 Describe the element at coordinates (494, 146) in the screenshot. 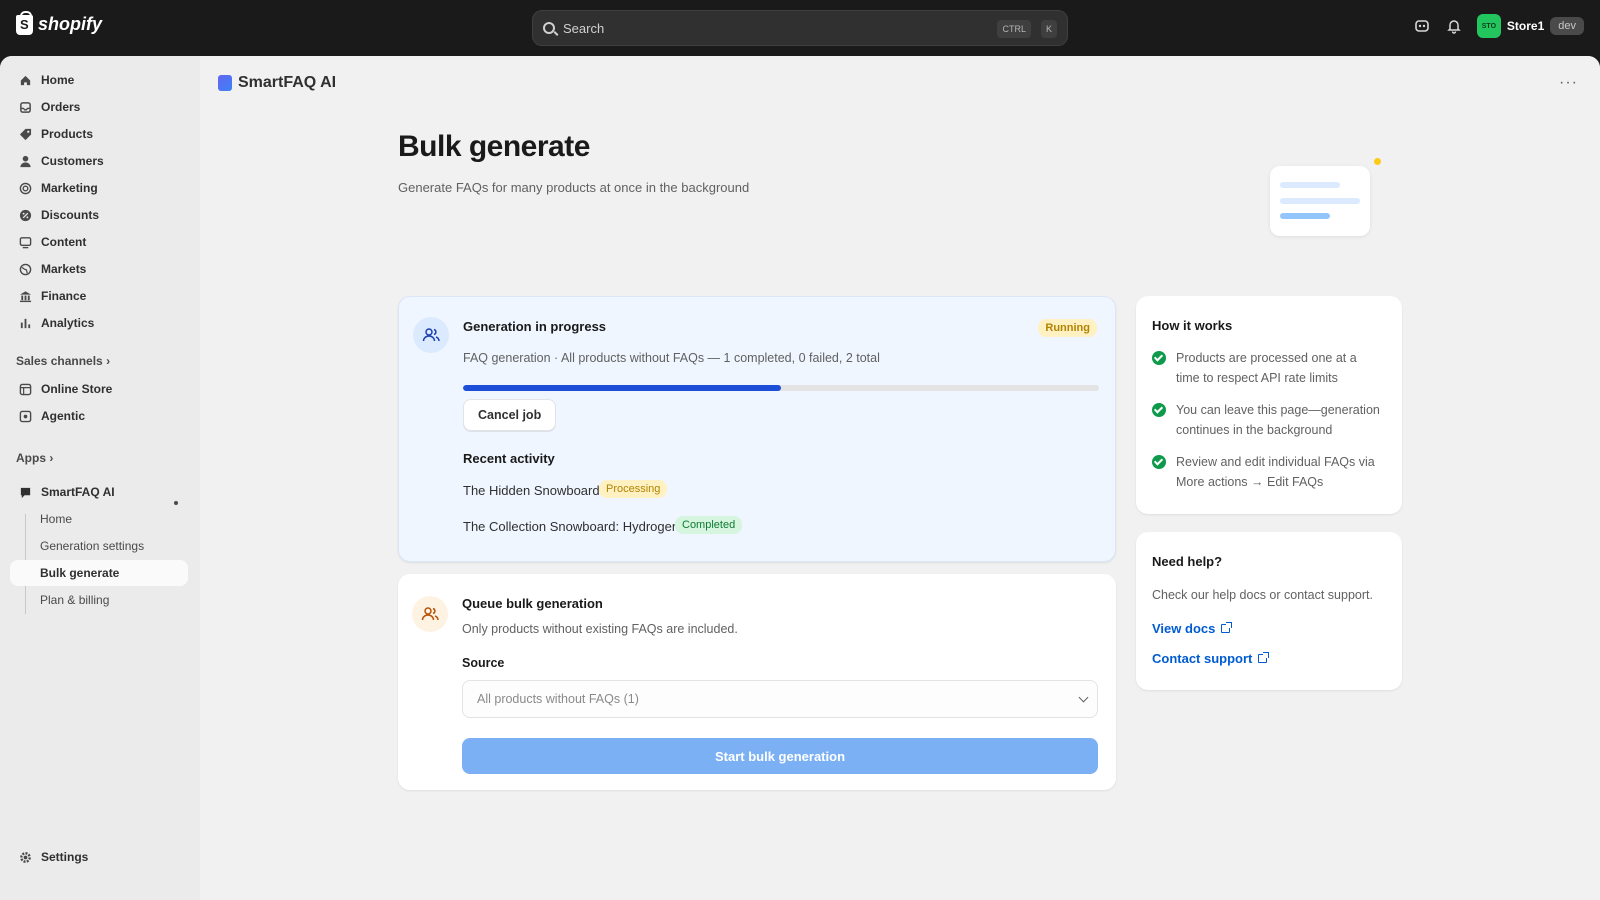

I see `page-title: Bulk generate` at that location.